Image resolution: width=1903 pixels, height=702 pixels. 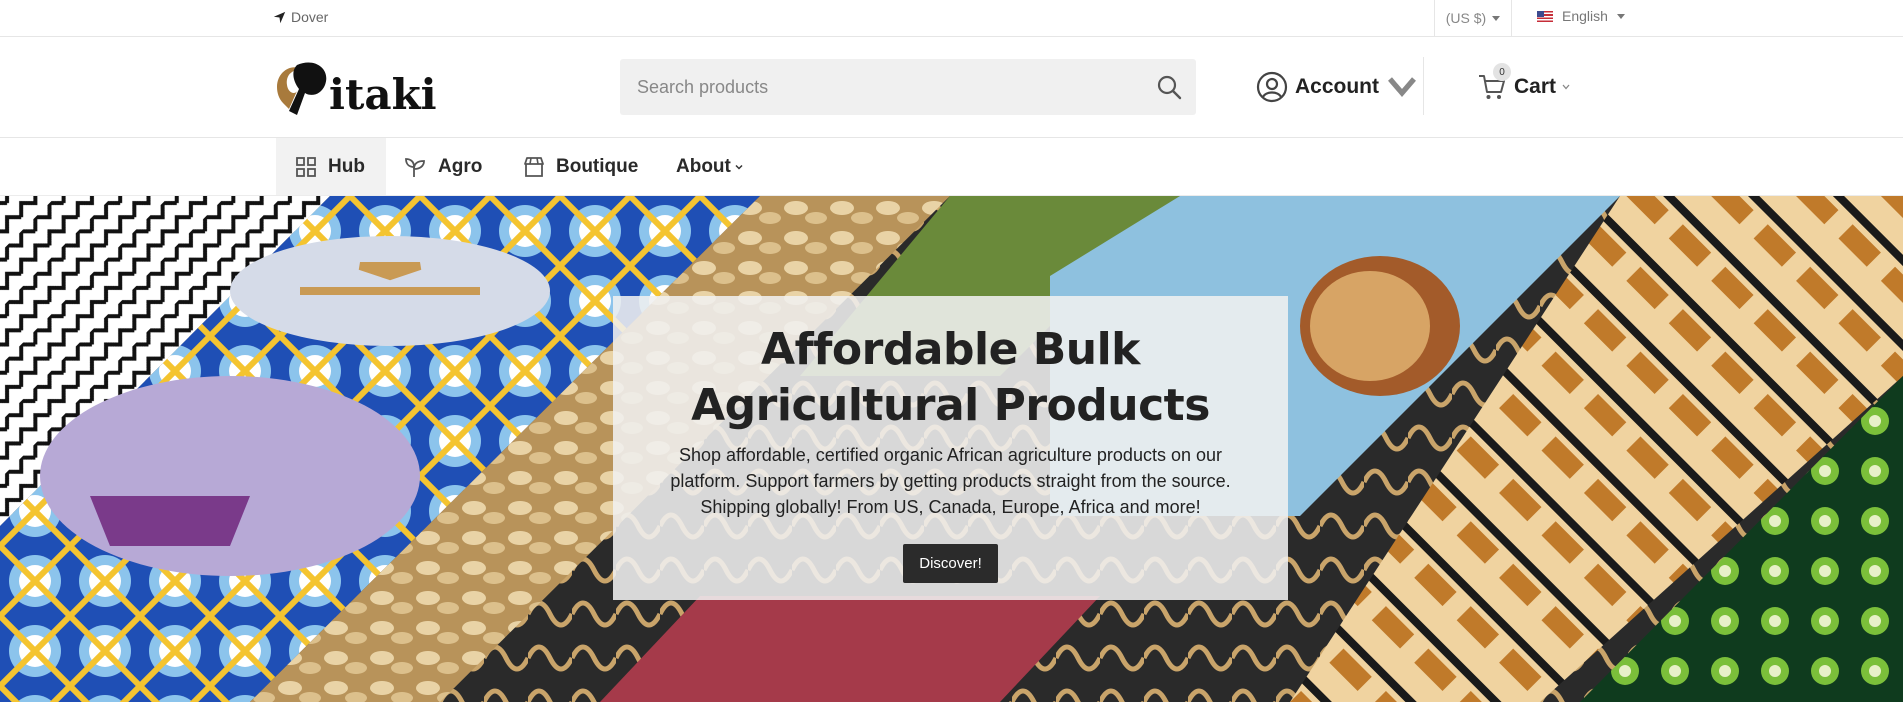 I want to click on nav-item-agro: Agro, so click(x=443, y=166).